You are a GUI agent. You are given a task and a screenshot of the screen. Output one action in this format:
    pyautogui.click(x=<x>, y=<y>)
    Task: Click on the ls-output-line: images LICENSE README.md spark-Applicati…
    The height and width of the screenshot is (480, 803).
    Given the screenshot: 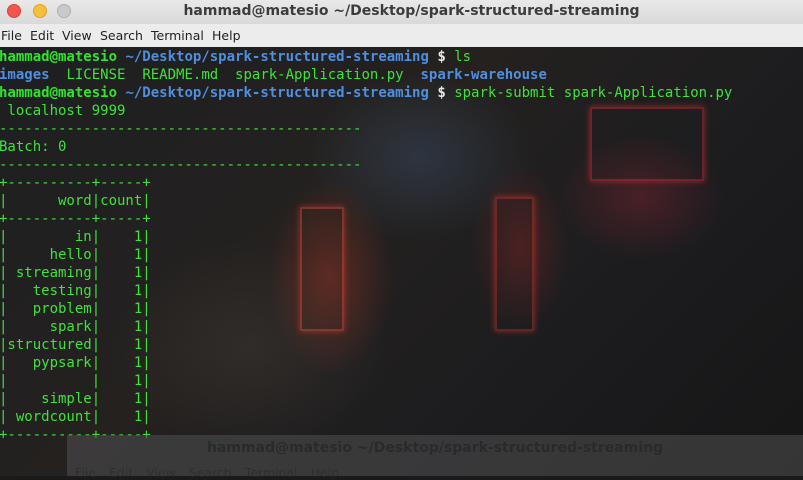 What is the action you would take?
    pyautogui.click(x=366, y=75)
    